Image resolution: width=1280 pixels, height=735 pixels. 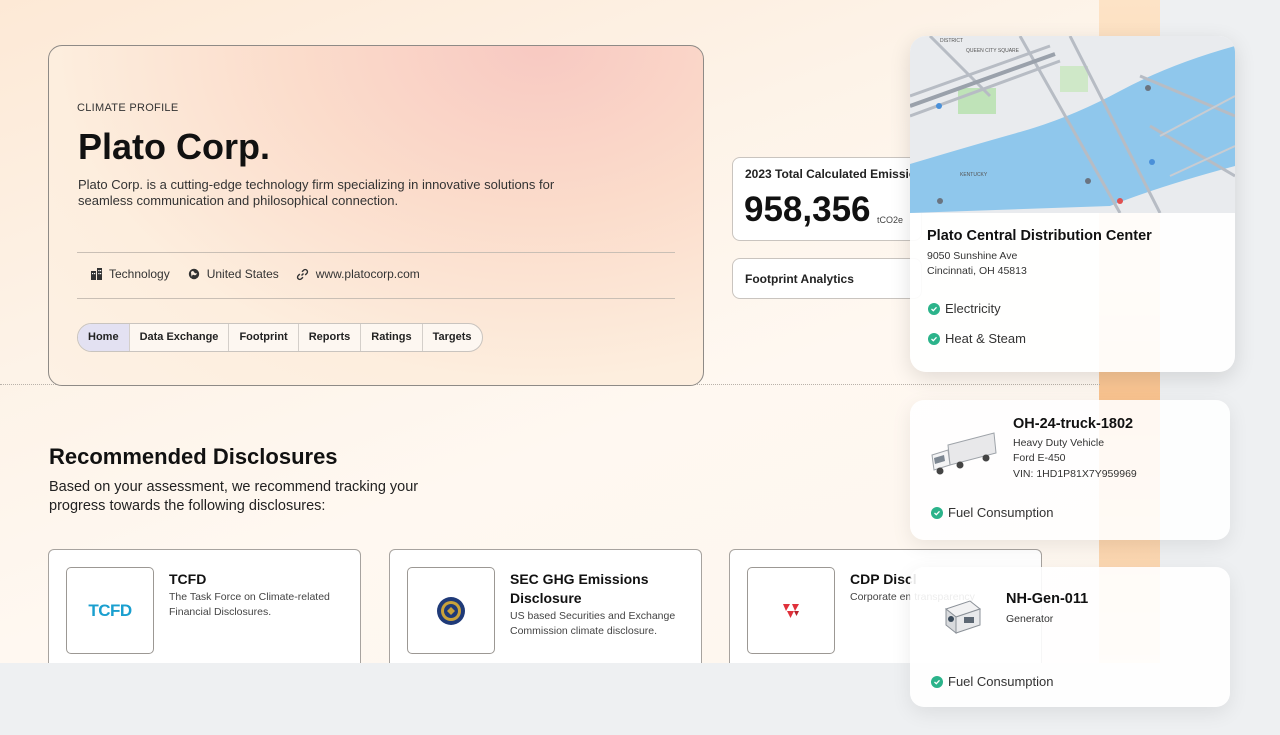 What do you see at coordinates (985, 338) in the screenshot?
I see `source-label: Heat & Steam` at bounding box center [985, 338].